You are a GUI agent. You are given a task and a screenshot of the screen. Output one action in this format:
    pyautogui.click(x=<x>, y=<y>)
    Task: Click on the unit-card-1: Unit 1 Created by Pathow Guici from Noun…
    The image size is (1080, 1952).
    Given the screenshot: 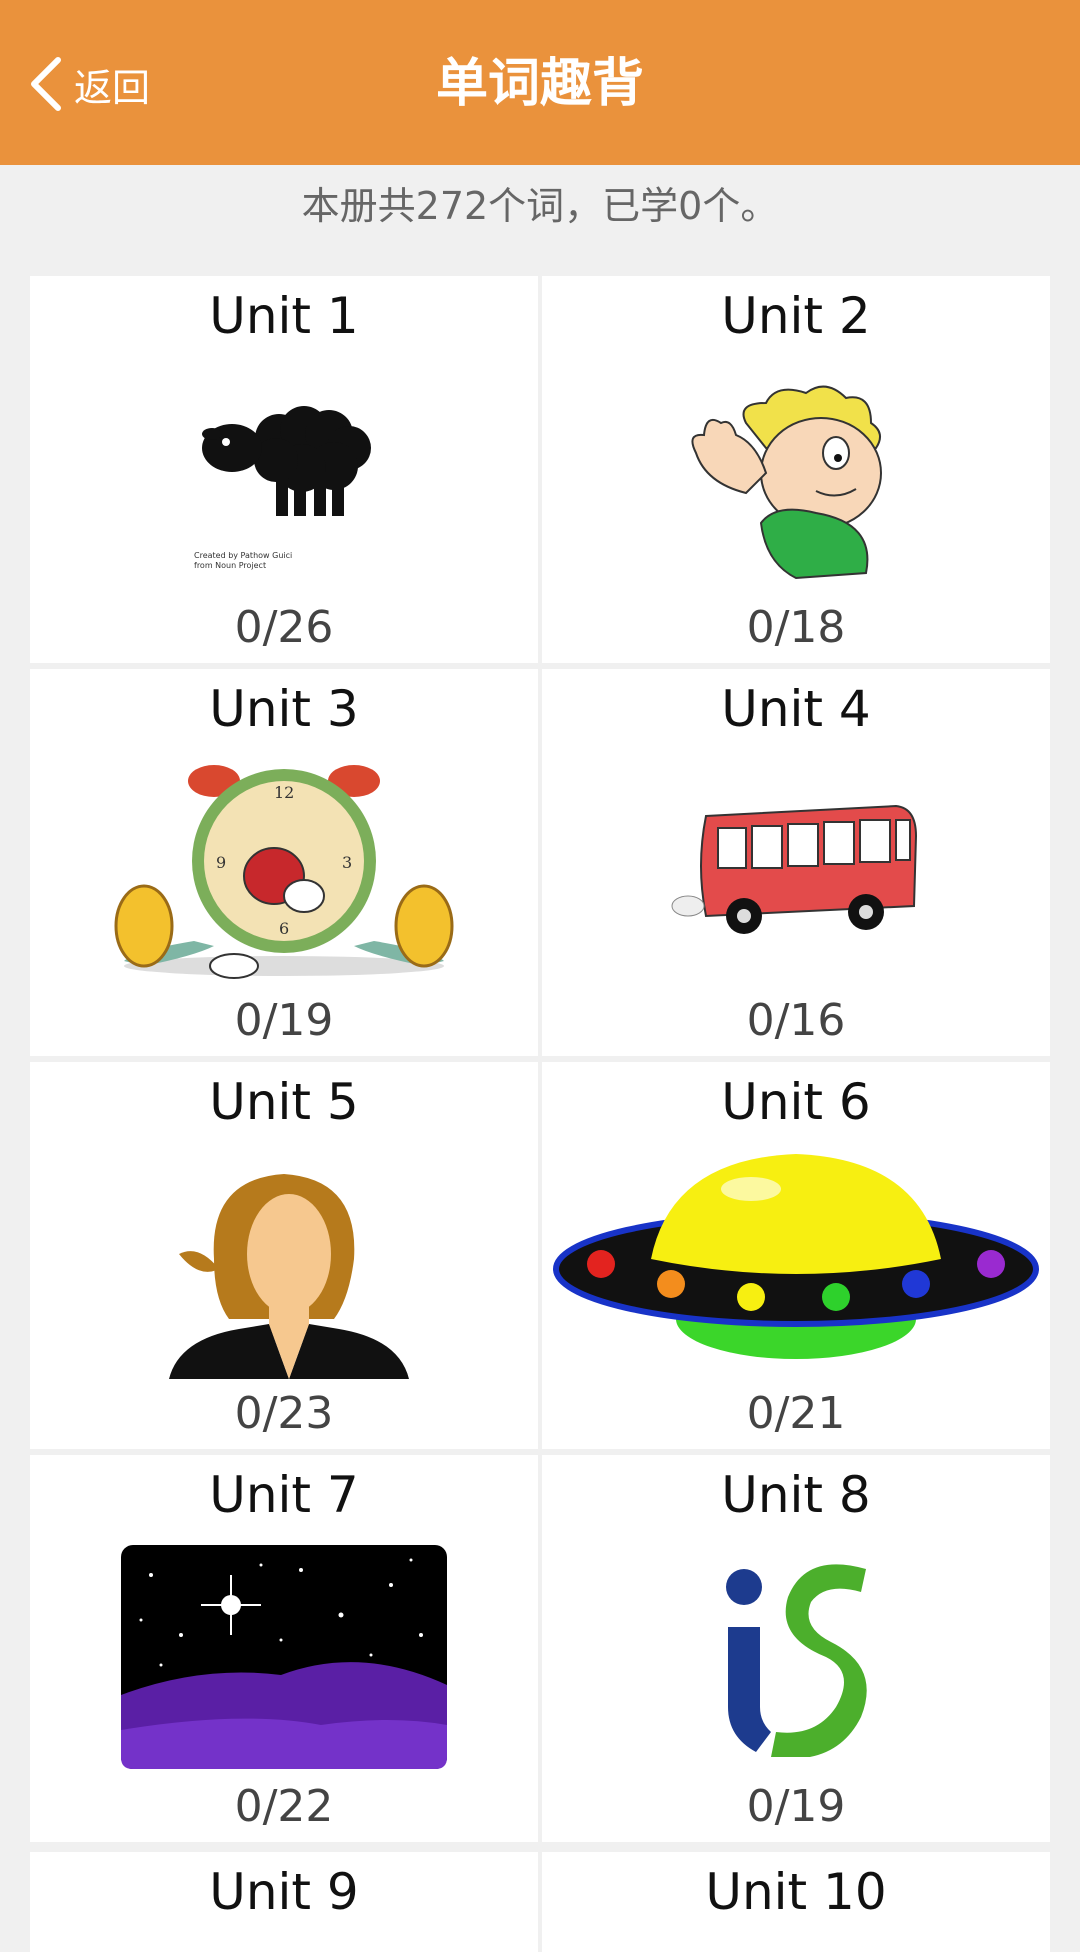 What is the action you would take?
    pyautogui.click(x=284, y=469)
    